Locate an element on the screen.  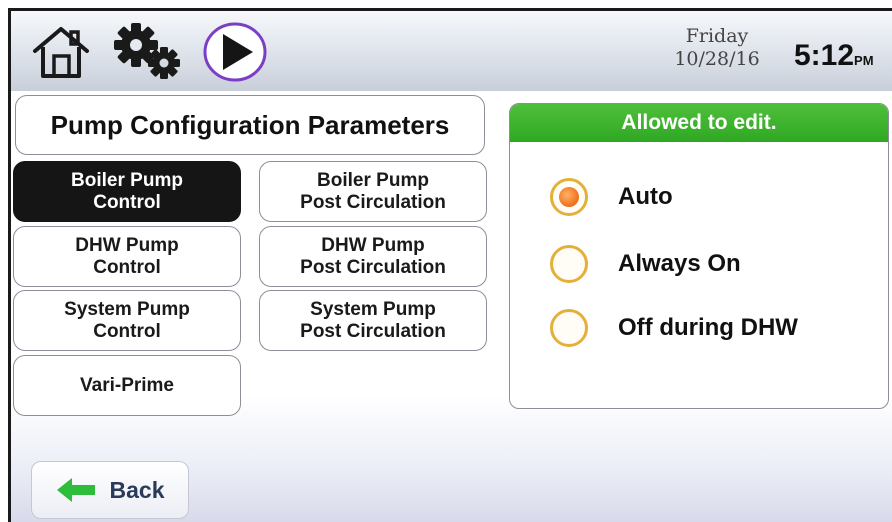
date-label: 10/28/16 is located at coordinates (717, 59).